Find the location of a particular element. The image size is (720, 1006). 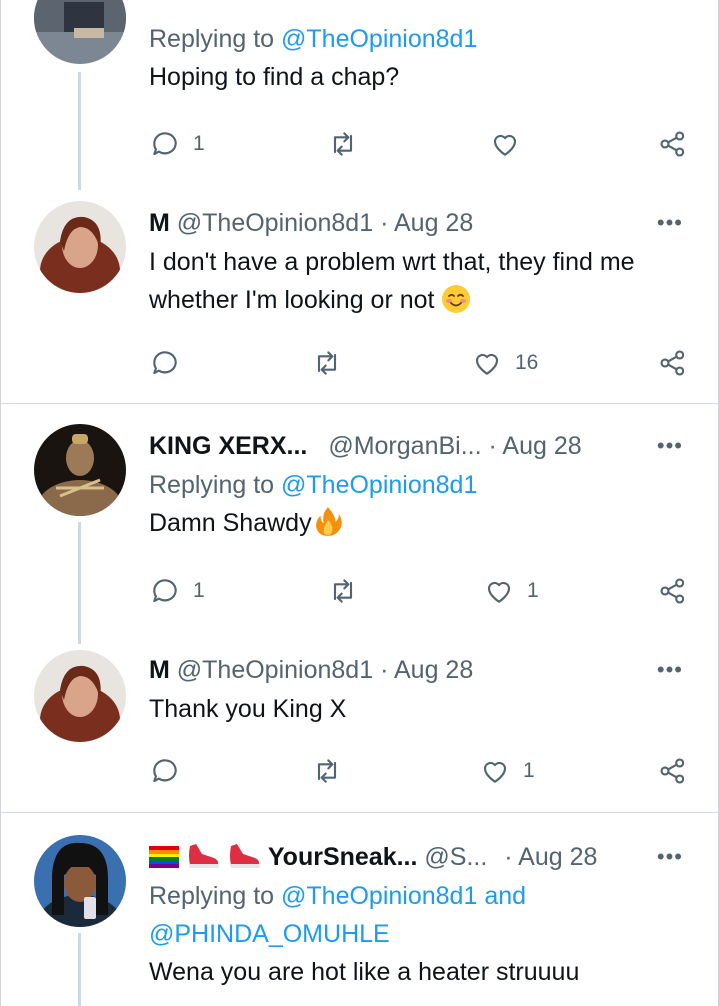

like-button is located at coordinates (505, 144).